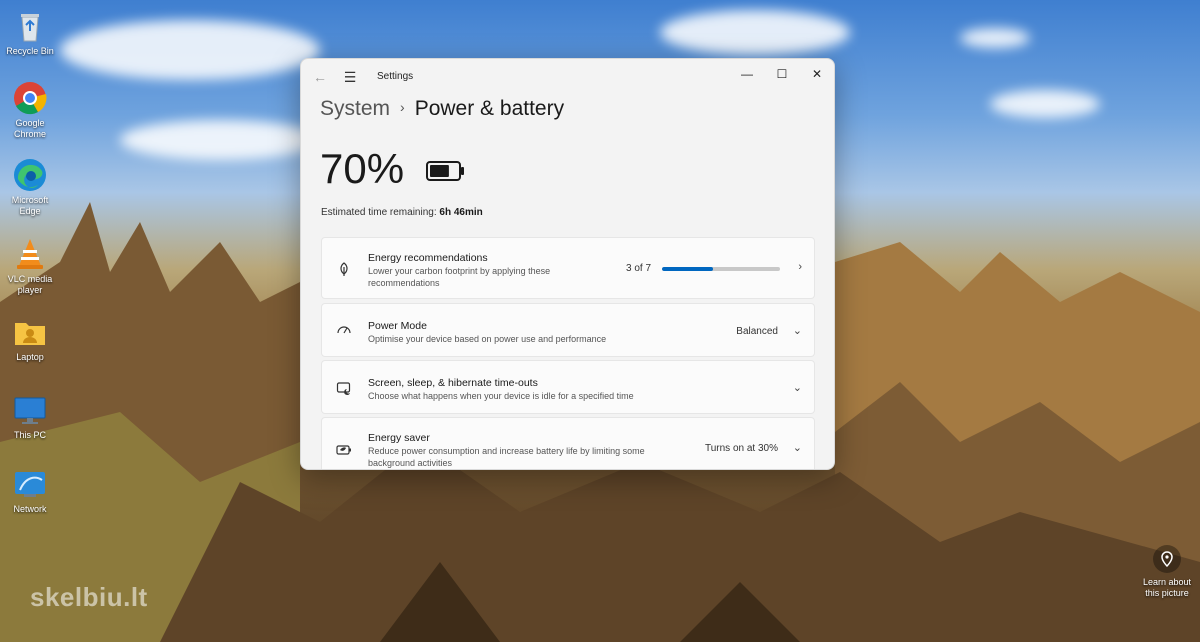  What do you see at coordinates (461, 212) in the screenshot?
I see `estimated-time-value: 6h 46min` at bounding box center [461, 212].